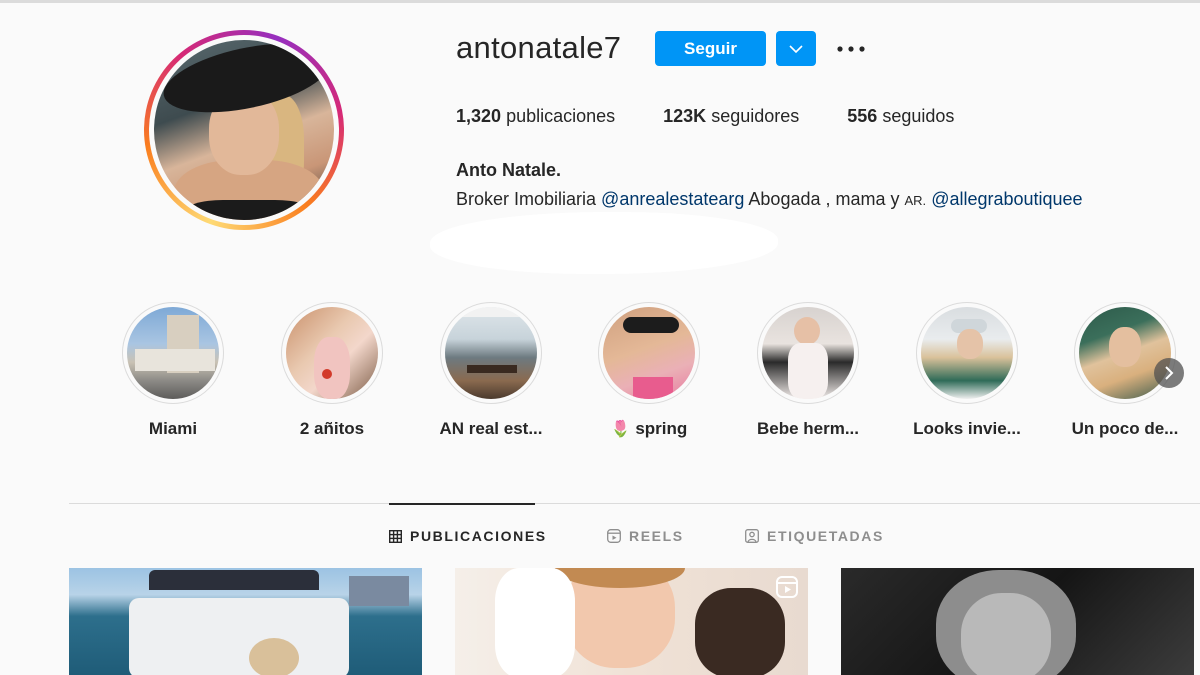 The width and height of the screenshot is (1200, 675). What do you see at coordinates (332, 428) in the screenshot?
I see `highlight-label: 2 añitos` at bounding box center [332, 428].